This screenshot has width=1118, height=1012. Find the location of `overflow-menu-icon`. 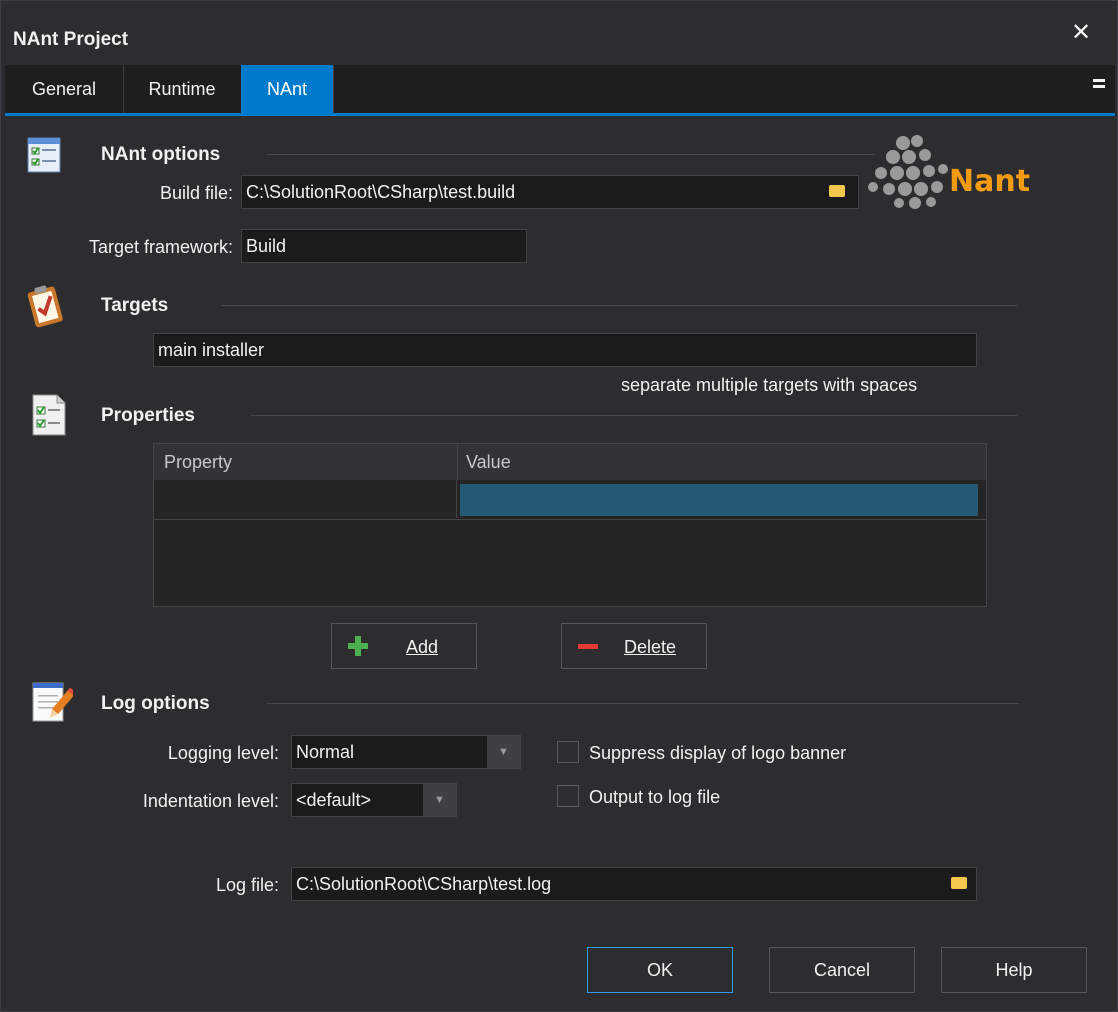

overflow-menu-icon is located at coordinates (1099, 87).